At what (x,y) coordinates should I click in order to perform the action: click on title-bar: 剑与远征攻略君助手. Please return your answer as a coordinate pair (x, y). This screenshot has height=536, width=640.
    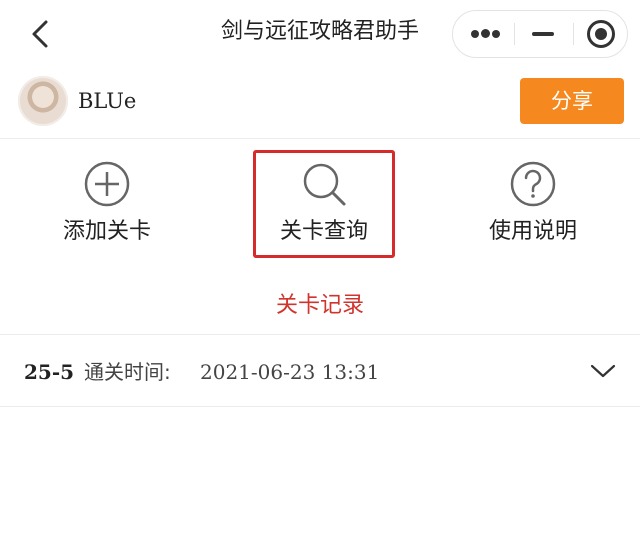
    Looking at the image, I should click on (320, 33).